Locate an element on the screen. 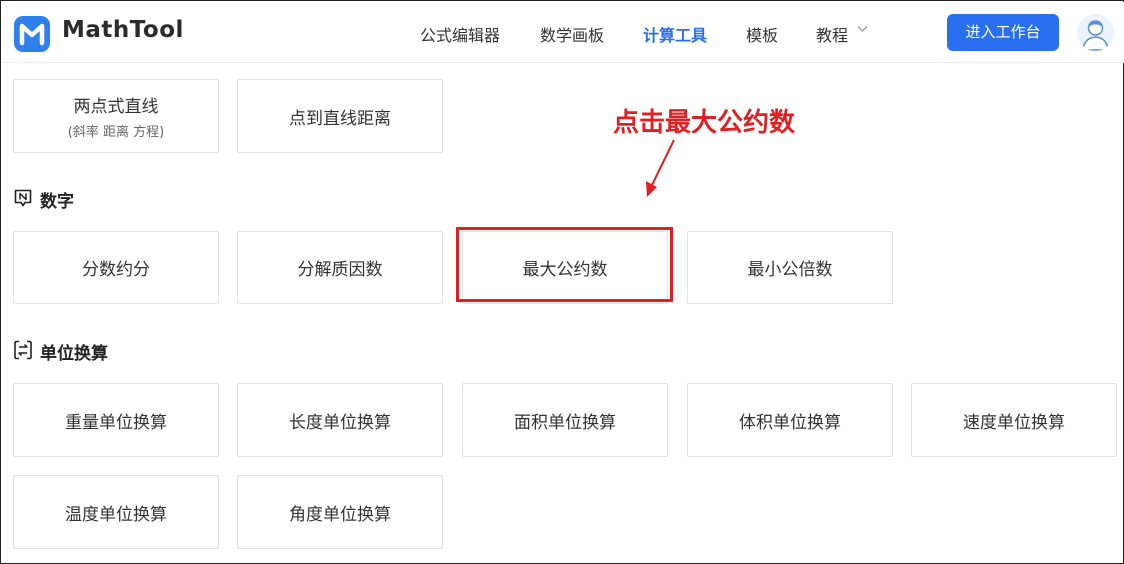 The width and height of the screenshot is (1124, 564). annotation-arrow-icon is located at coordinates (660, 168).